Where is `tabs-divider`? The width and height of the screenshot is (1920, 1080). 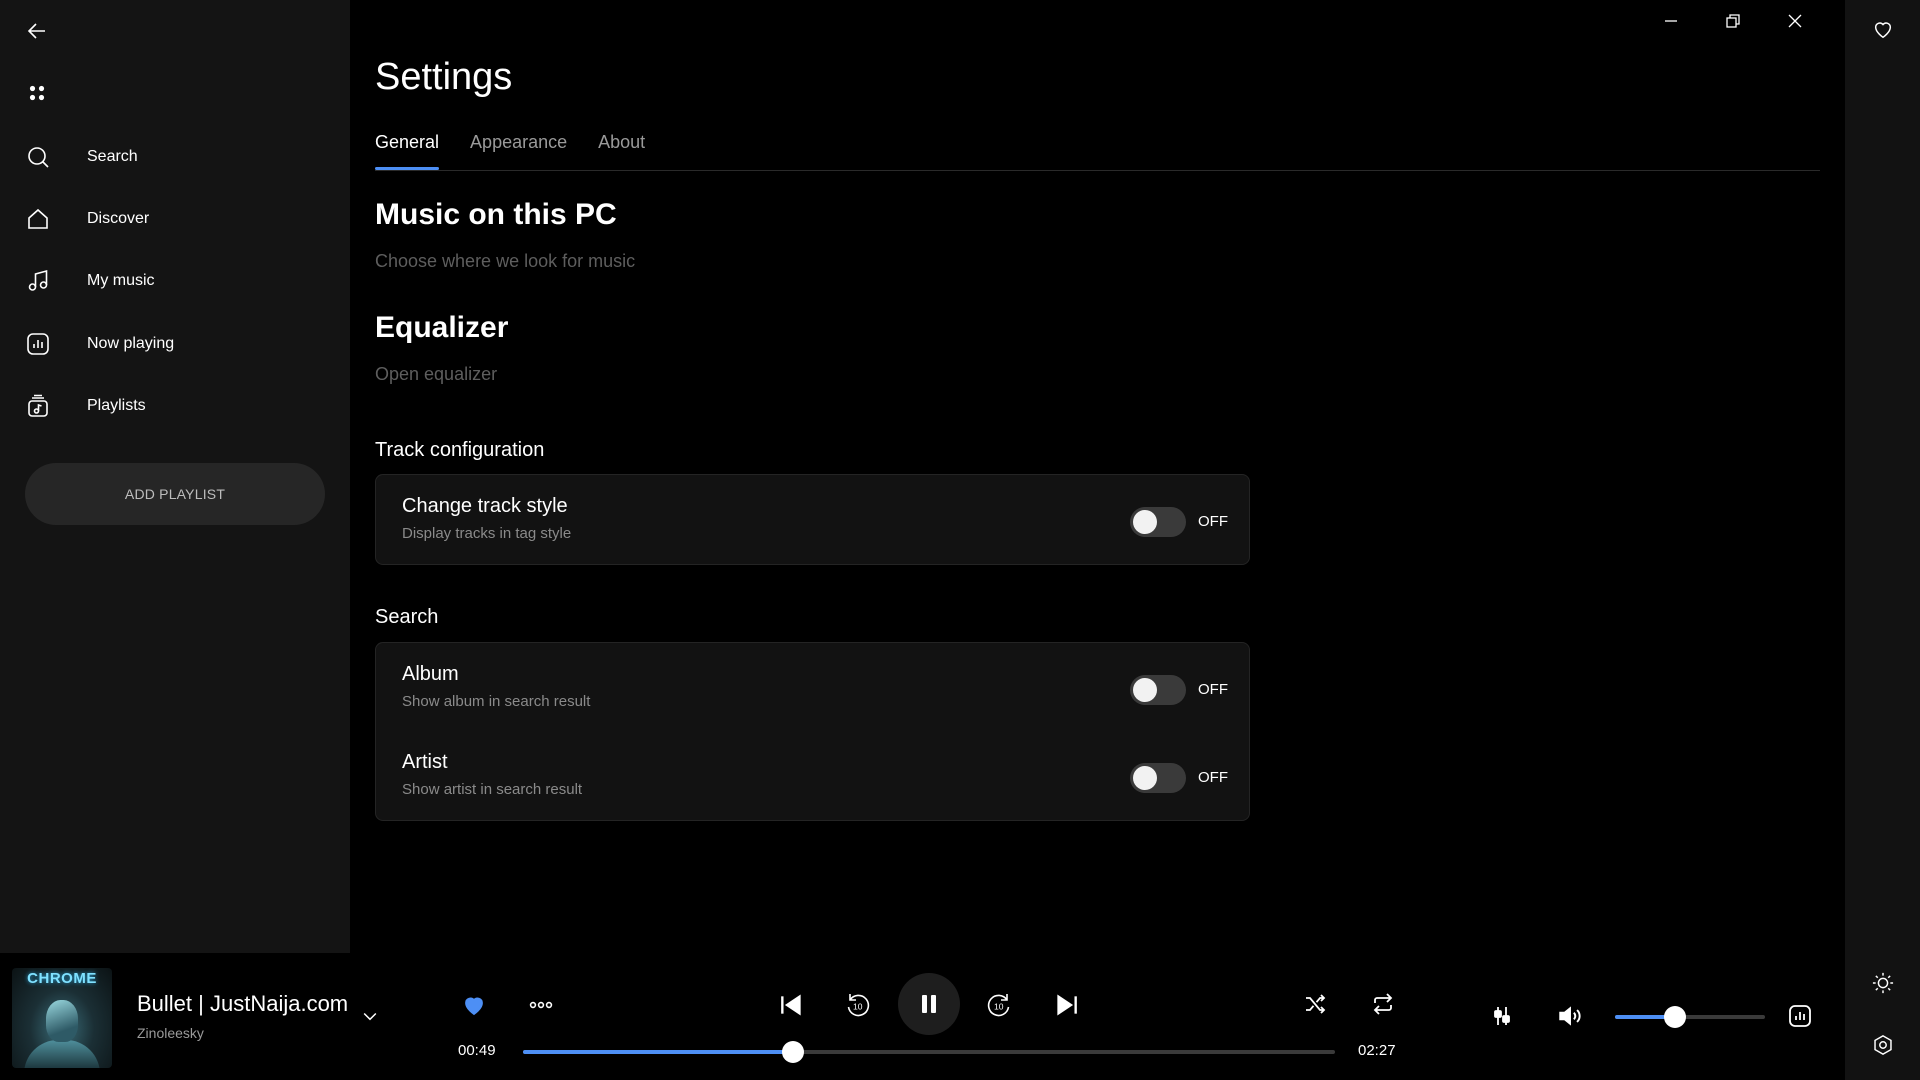
tabs-divider is located at coordinates (1097, 170).